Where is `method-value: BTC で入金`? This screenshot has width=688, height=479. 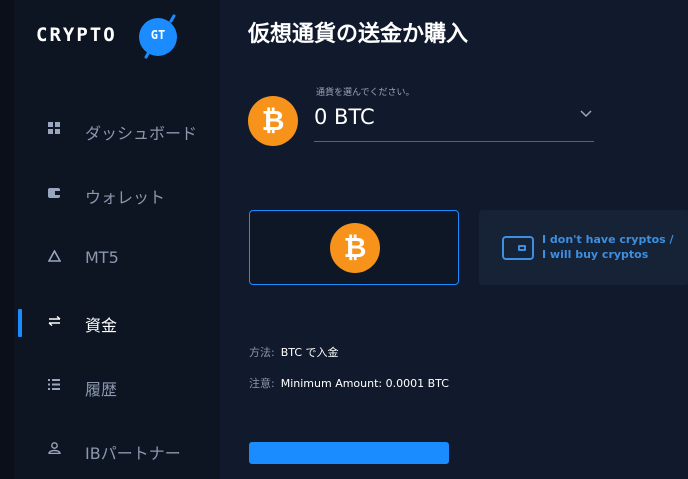 method-value: BTC で入金 is located at coordinates (309, 352).